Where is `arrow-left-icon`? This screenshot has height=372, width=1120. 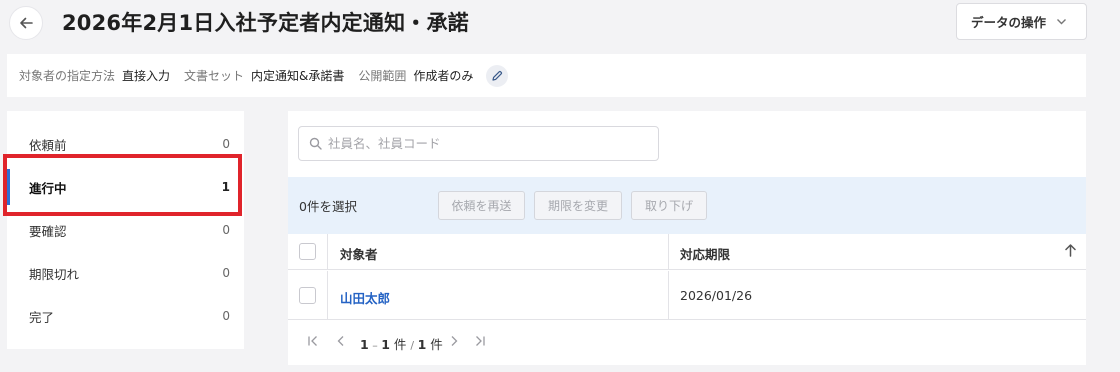
arrow-left-icon is located at coordinates (26, 23).